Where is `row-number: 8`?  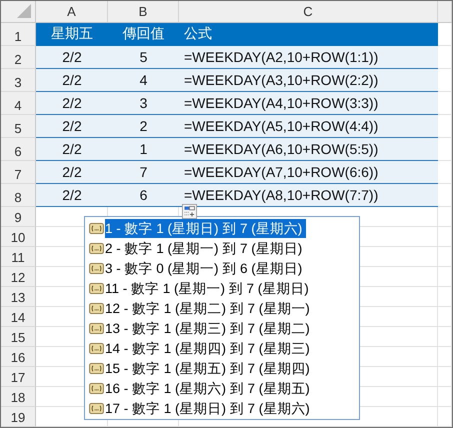 row-number: 8 is located at coordinates (18, 195).